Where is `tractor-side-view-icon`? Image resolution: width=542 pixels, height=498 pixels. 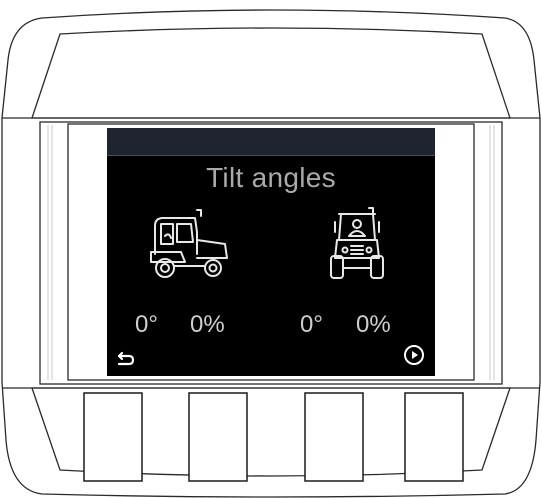
tractor-side-view-icon is located at coordinates (189, 243).